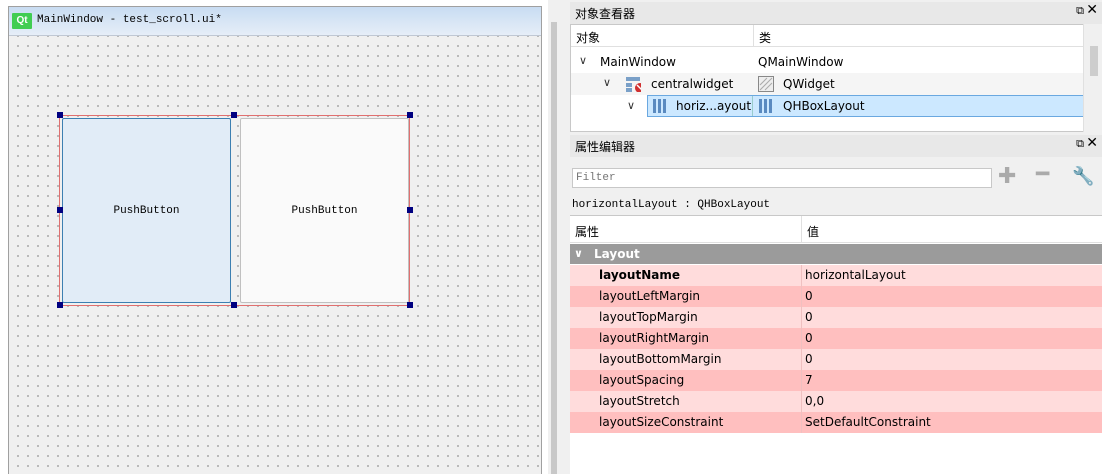  I want to click on property-row-layoutrightmargin: layoutRightMargin 0, so click(836, 338).